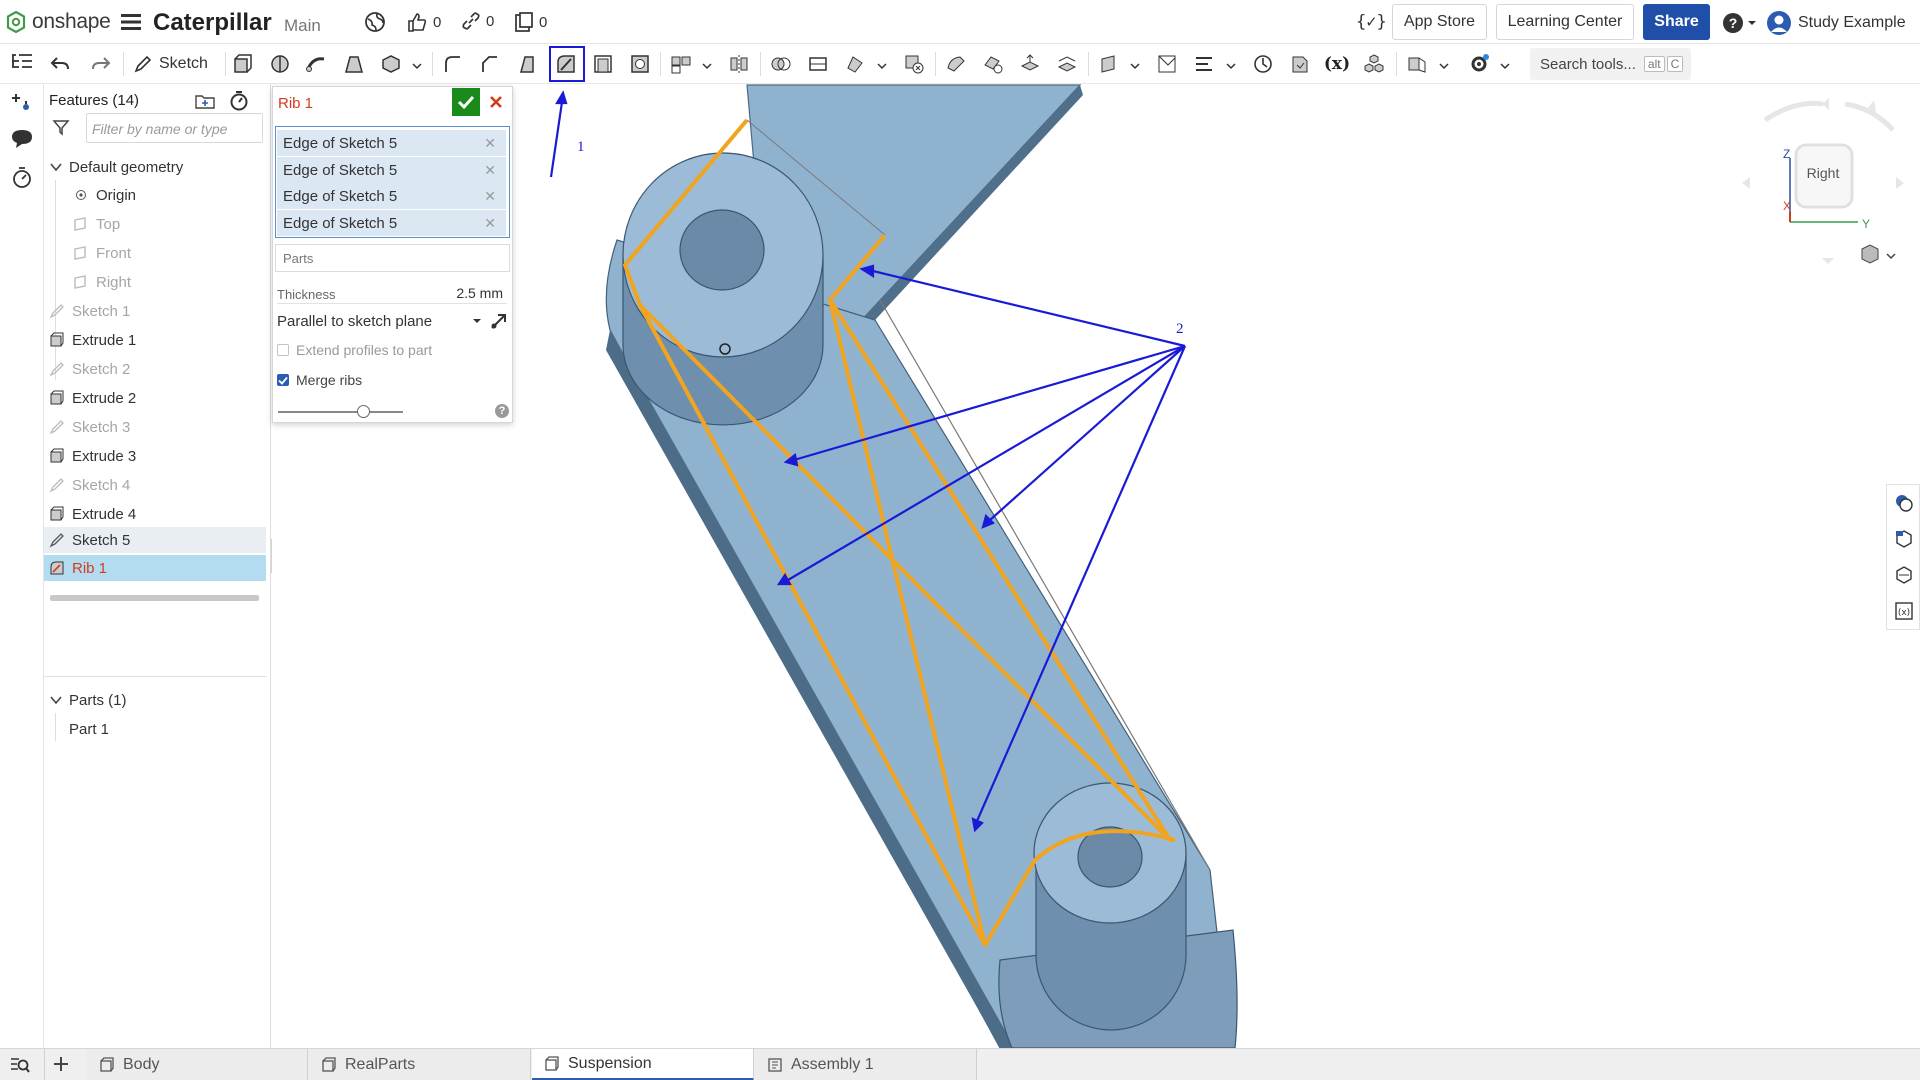  Describe the element at coordinates (1610, 64) in the screenshot. I see `search-tools-input: Search tools... alt C` at that location.